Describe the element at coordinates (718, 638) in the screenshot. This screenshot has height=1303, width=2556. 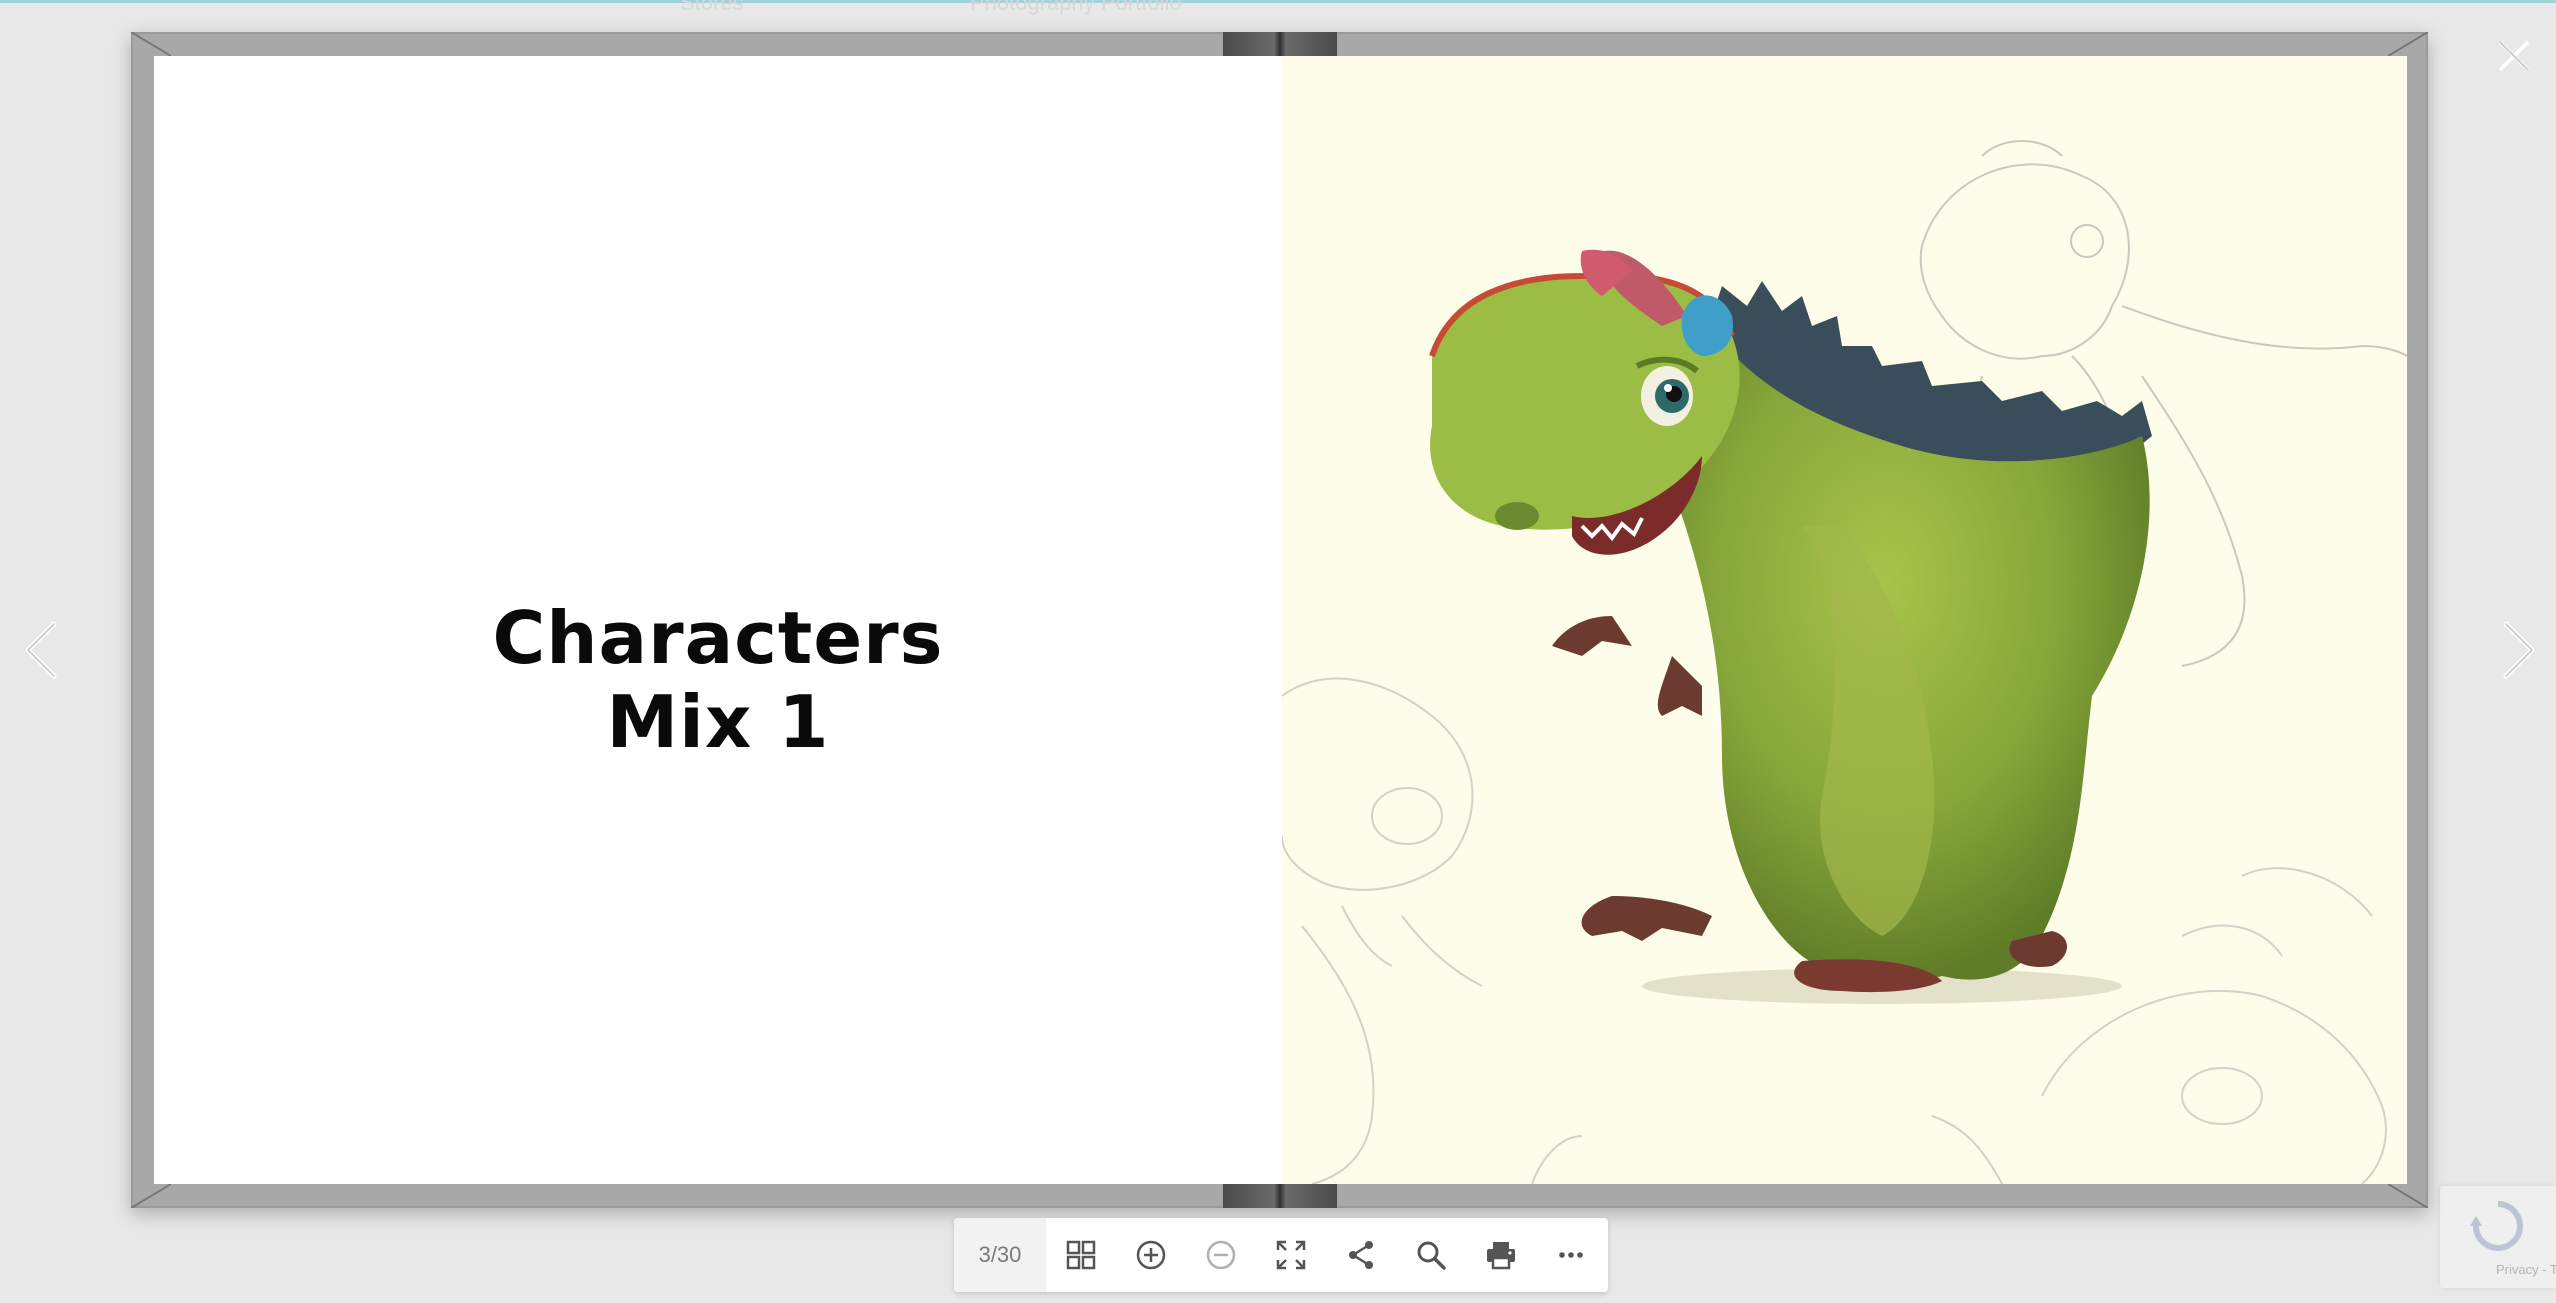
I see `page-title-line-1: Characters` at that location.